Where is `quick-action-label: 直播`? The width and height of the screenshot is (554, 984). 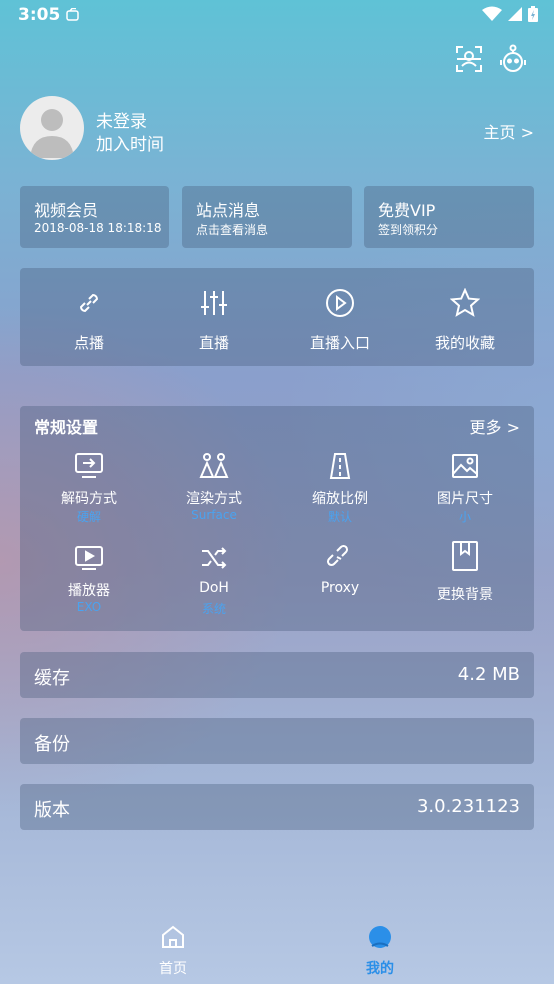
quick-action-label: 直播 is located at coordinates (213, 343).